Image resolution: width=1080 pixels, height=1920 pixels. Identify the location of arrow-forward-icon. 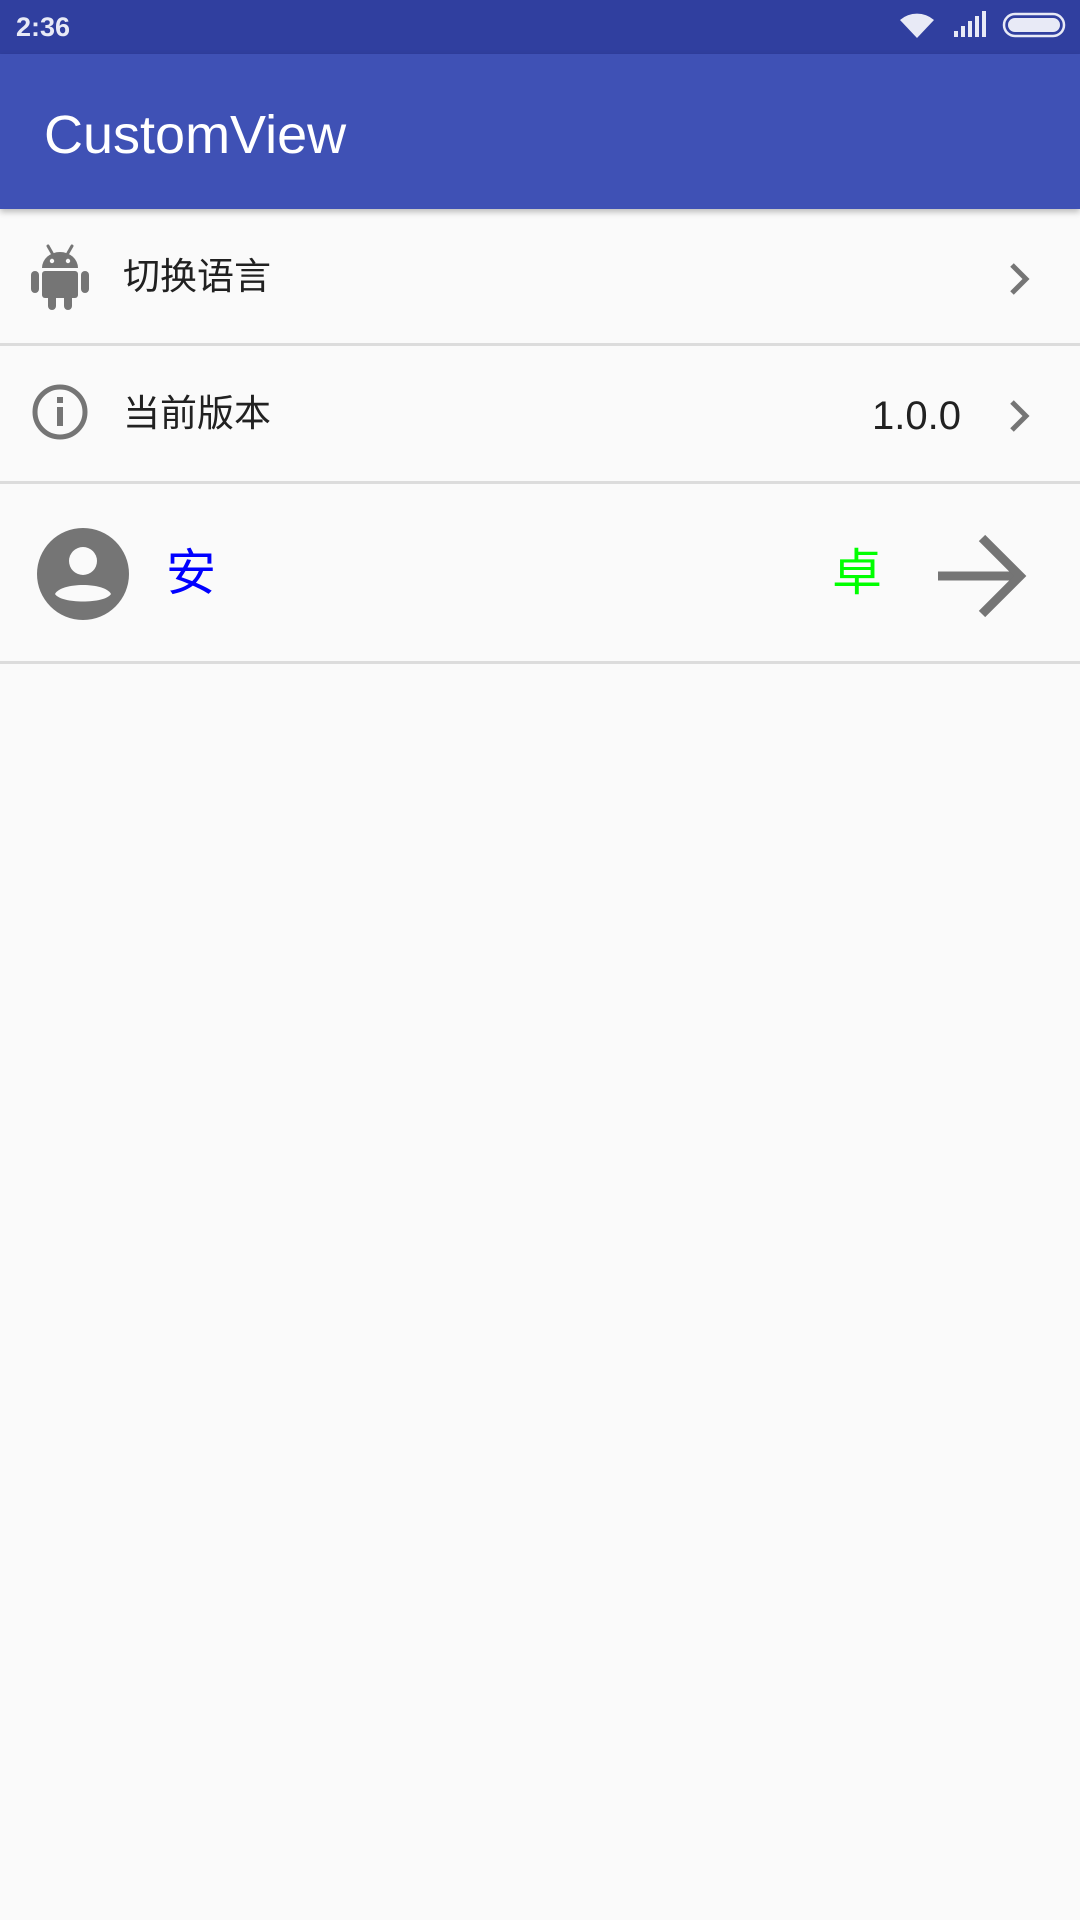
(982, 576).